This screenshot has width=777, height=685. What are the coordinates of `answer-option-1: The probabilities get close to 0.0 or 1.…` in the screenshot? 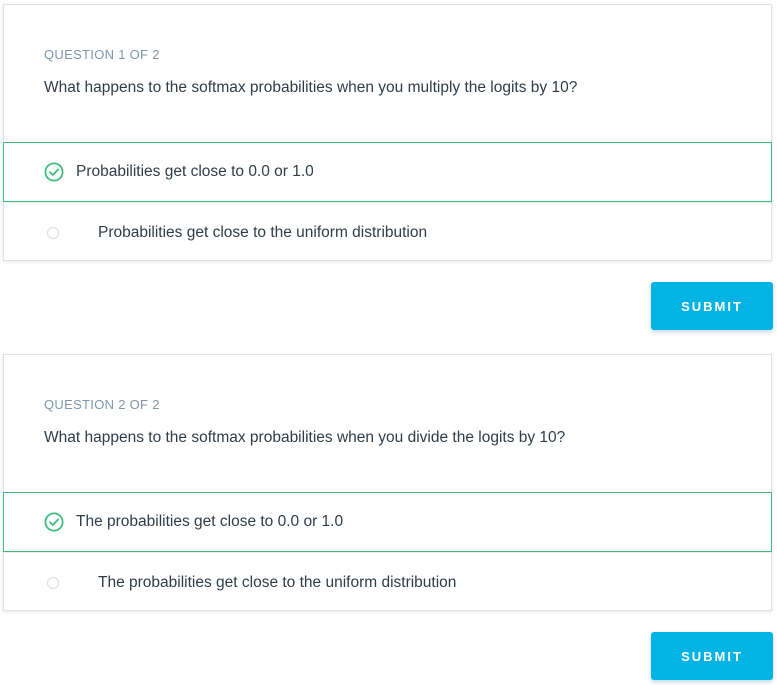 It's located at (387, 522).